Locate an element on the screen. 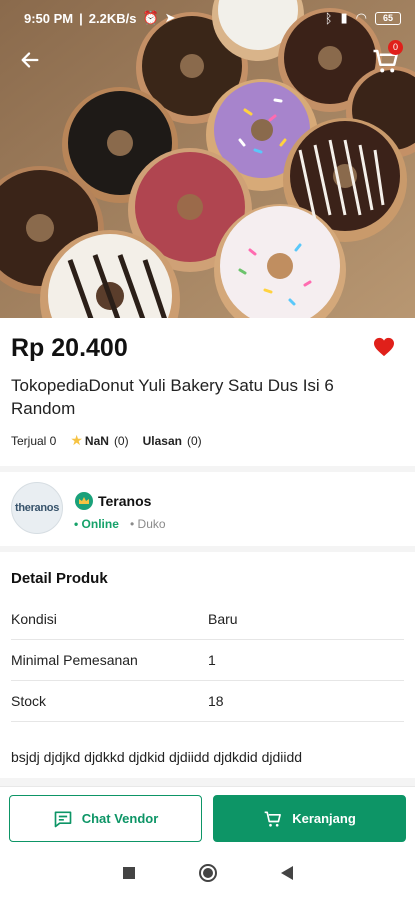 The width and height of the screenshot is (415, 900). recents-button is located at coordinates (129, 875).